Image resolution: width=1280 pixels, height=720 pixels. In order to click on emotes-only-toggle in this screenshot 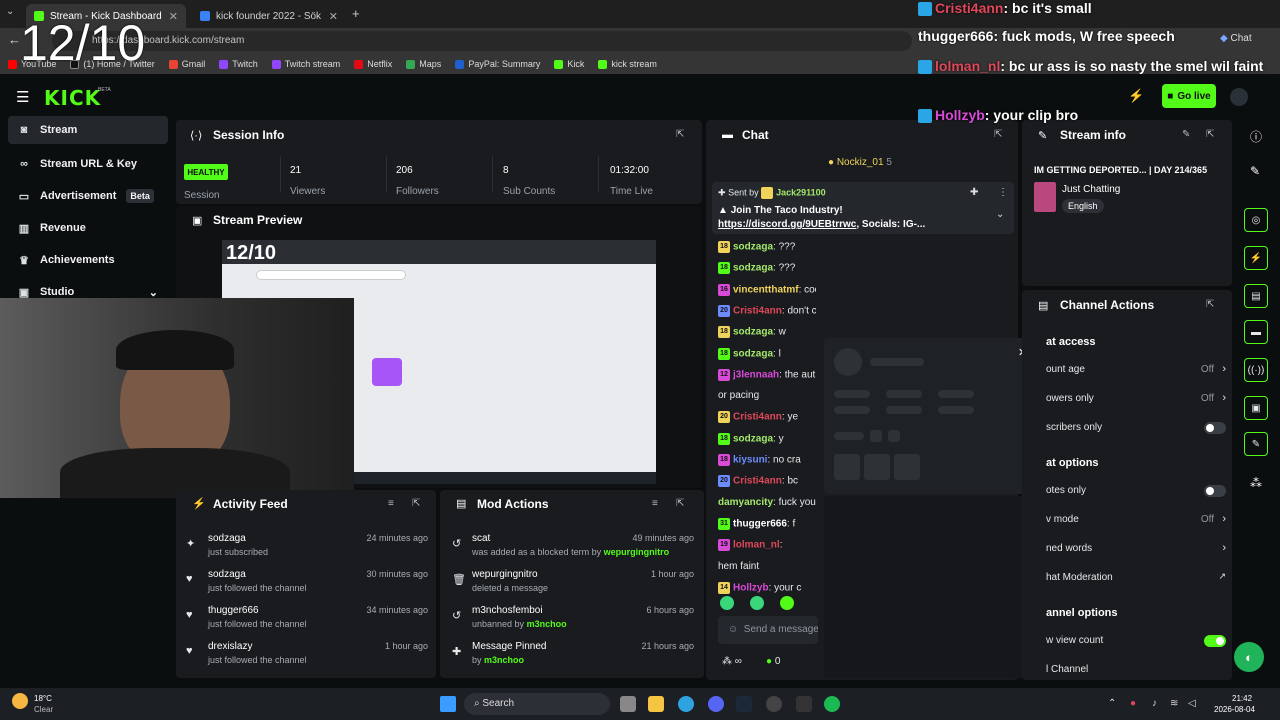, I will do `click(1215, 491)`.